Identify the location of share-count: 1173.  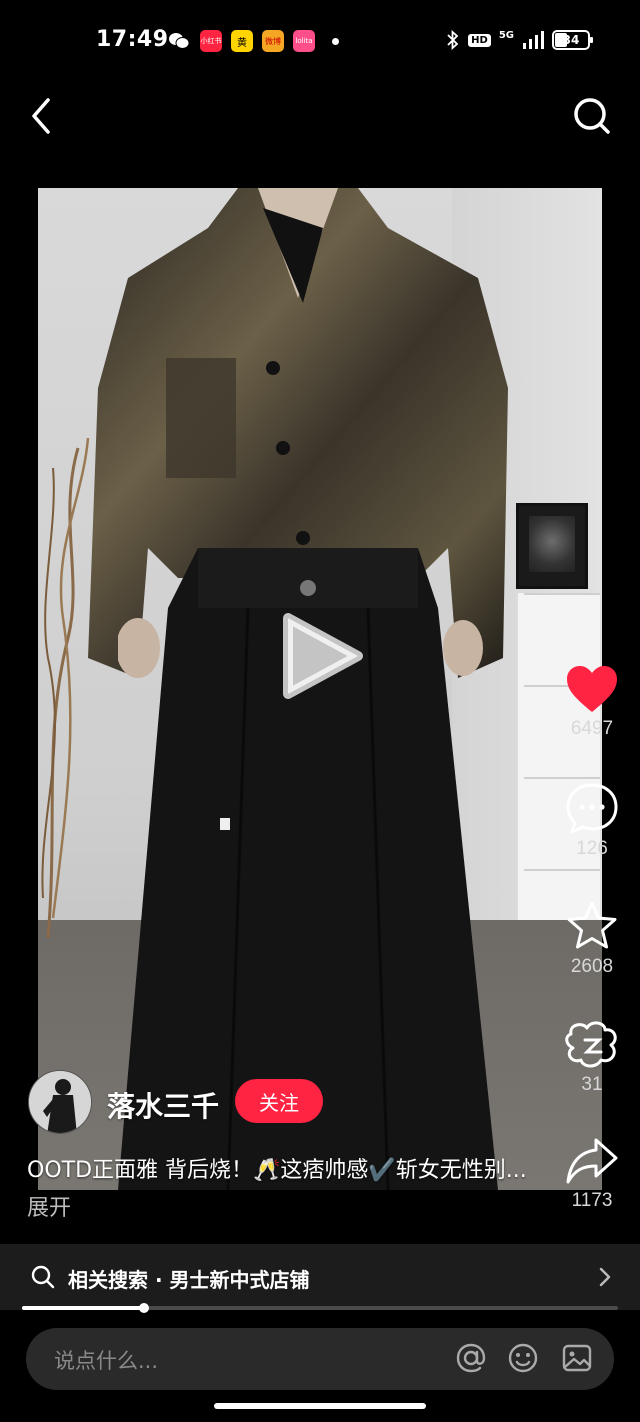
(592, 1200).